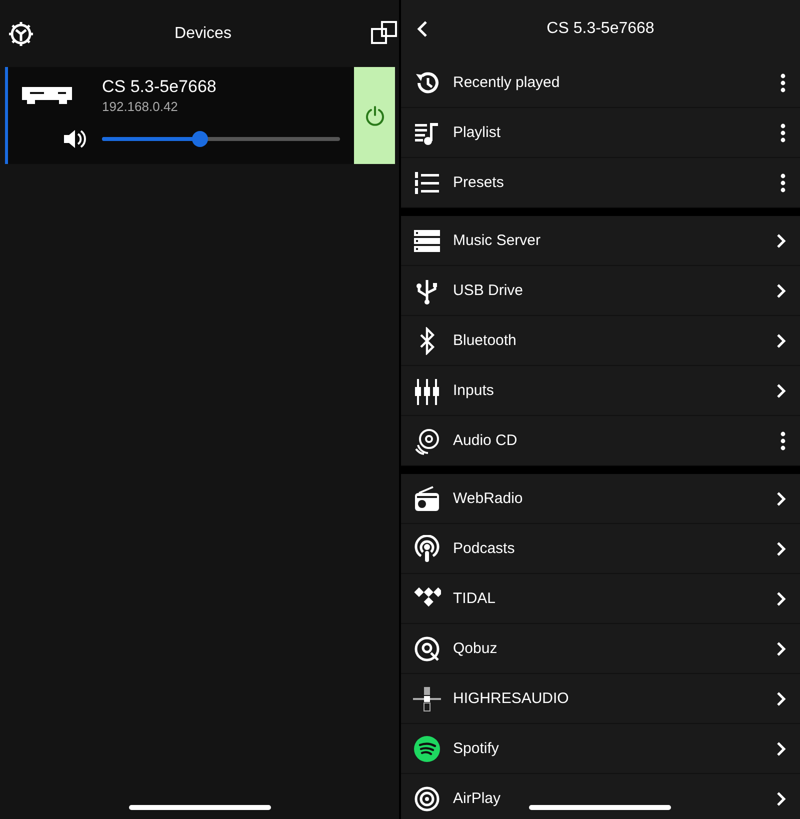 This screenshot has width=800, height=819. Describe the element at coordinates (600, 699) in the screenshot. I see `source-item: HIGHRESAUDIO` at that location.